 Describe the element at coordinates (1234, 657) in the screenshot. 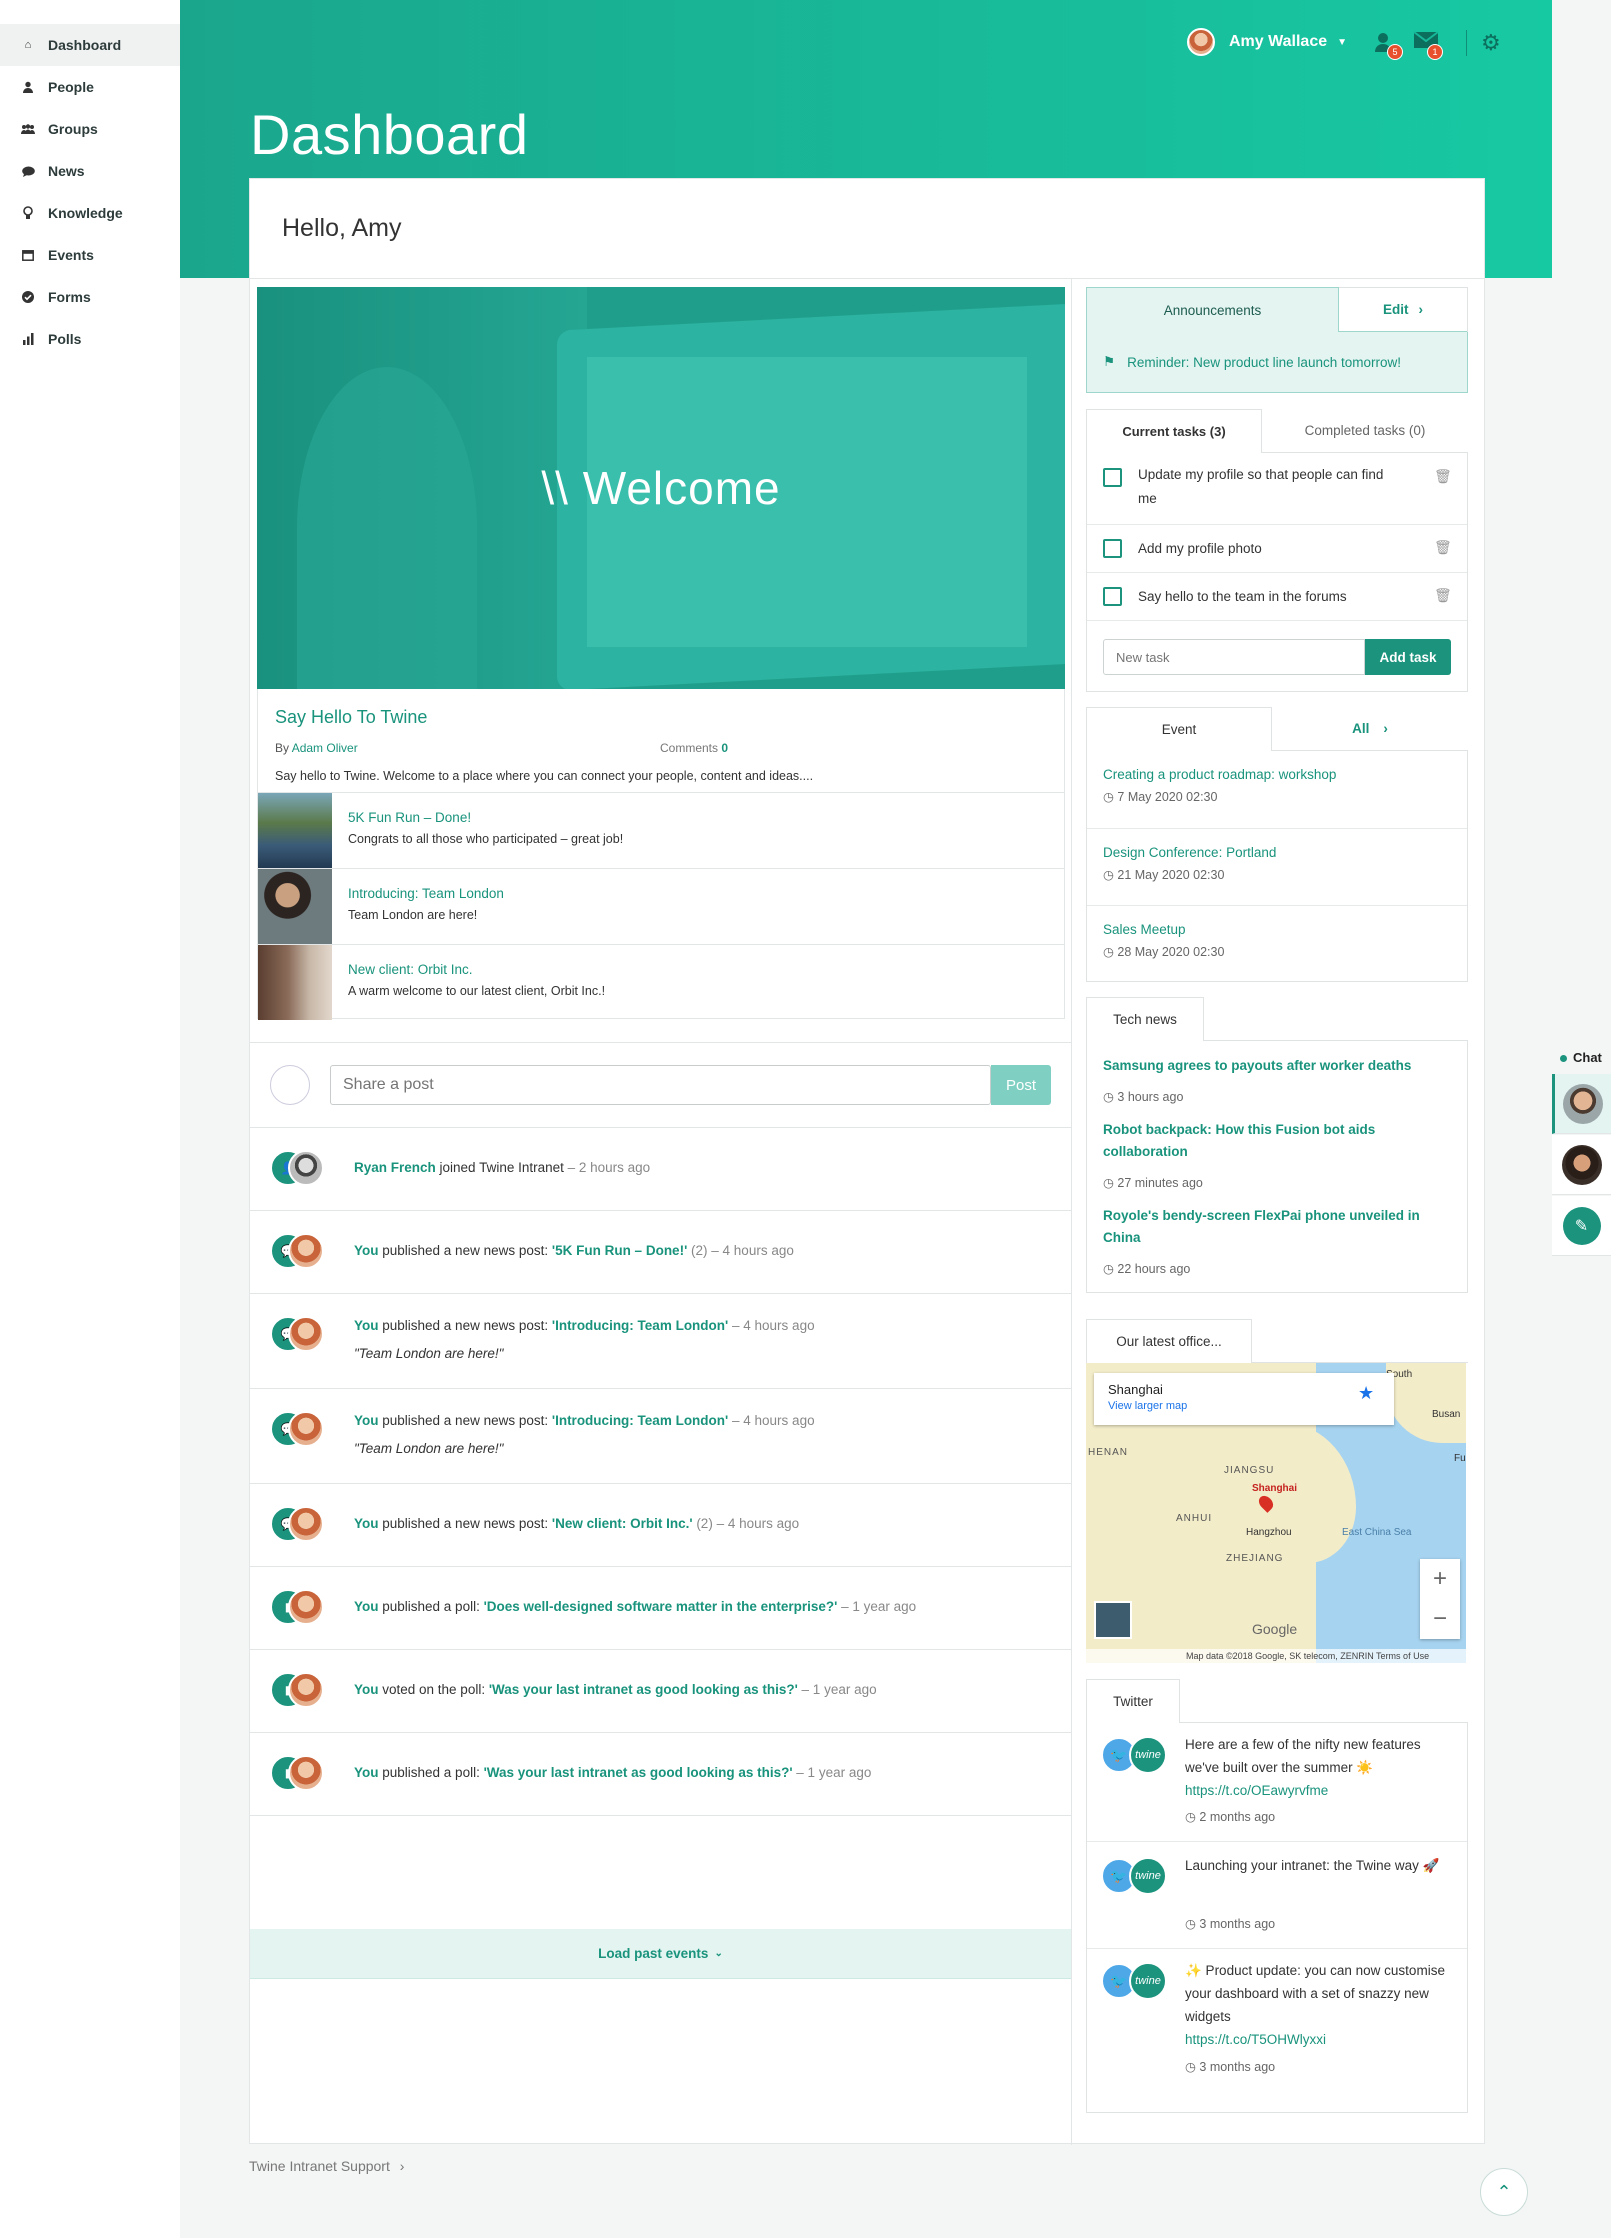

I see `new-task-input` at that location.